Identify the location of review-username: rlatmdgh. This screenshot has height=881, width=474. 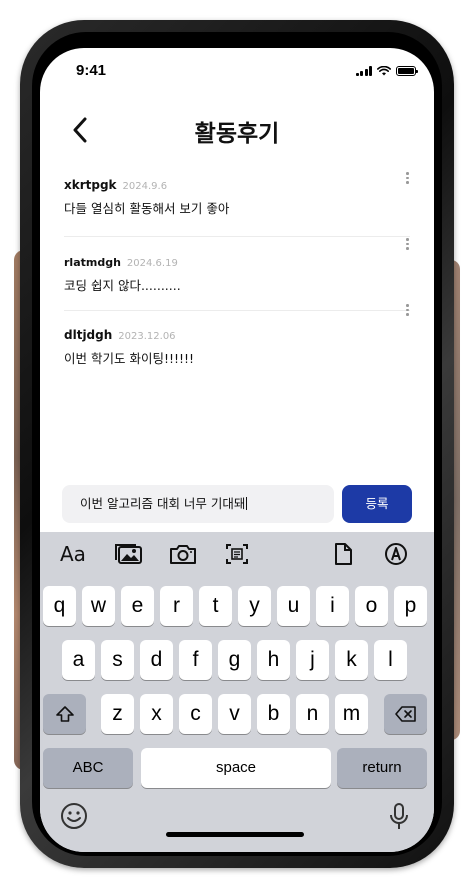
(92, 262).